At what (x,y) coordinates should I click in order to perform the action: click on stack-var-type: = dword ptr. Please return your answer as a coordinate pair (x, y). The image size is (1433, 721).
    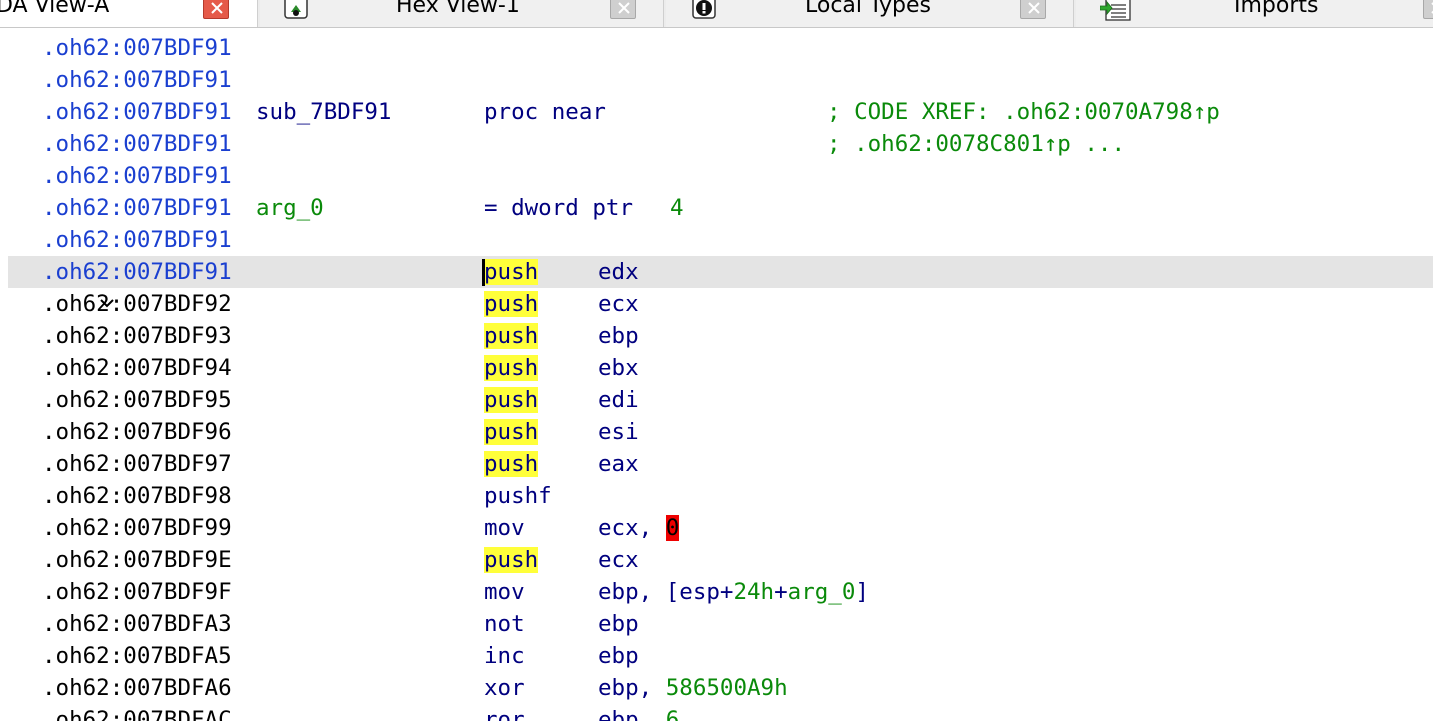
    Looking at the image, I should click on (559, 208).